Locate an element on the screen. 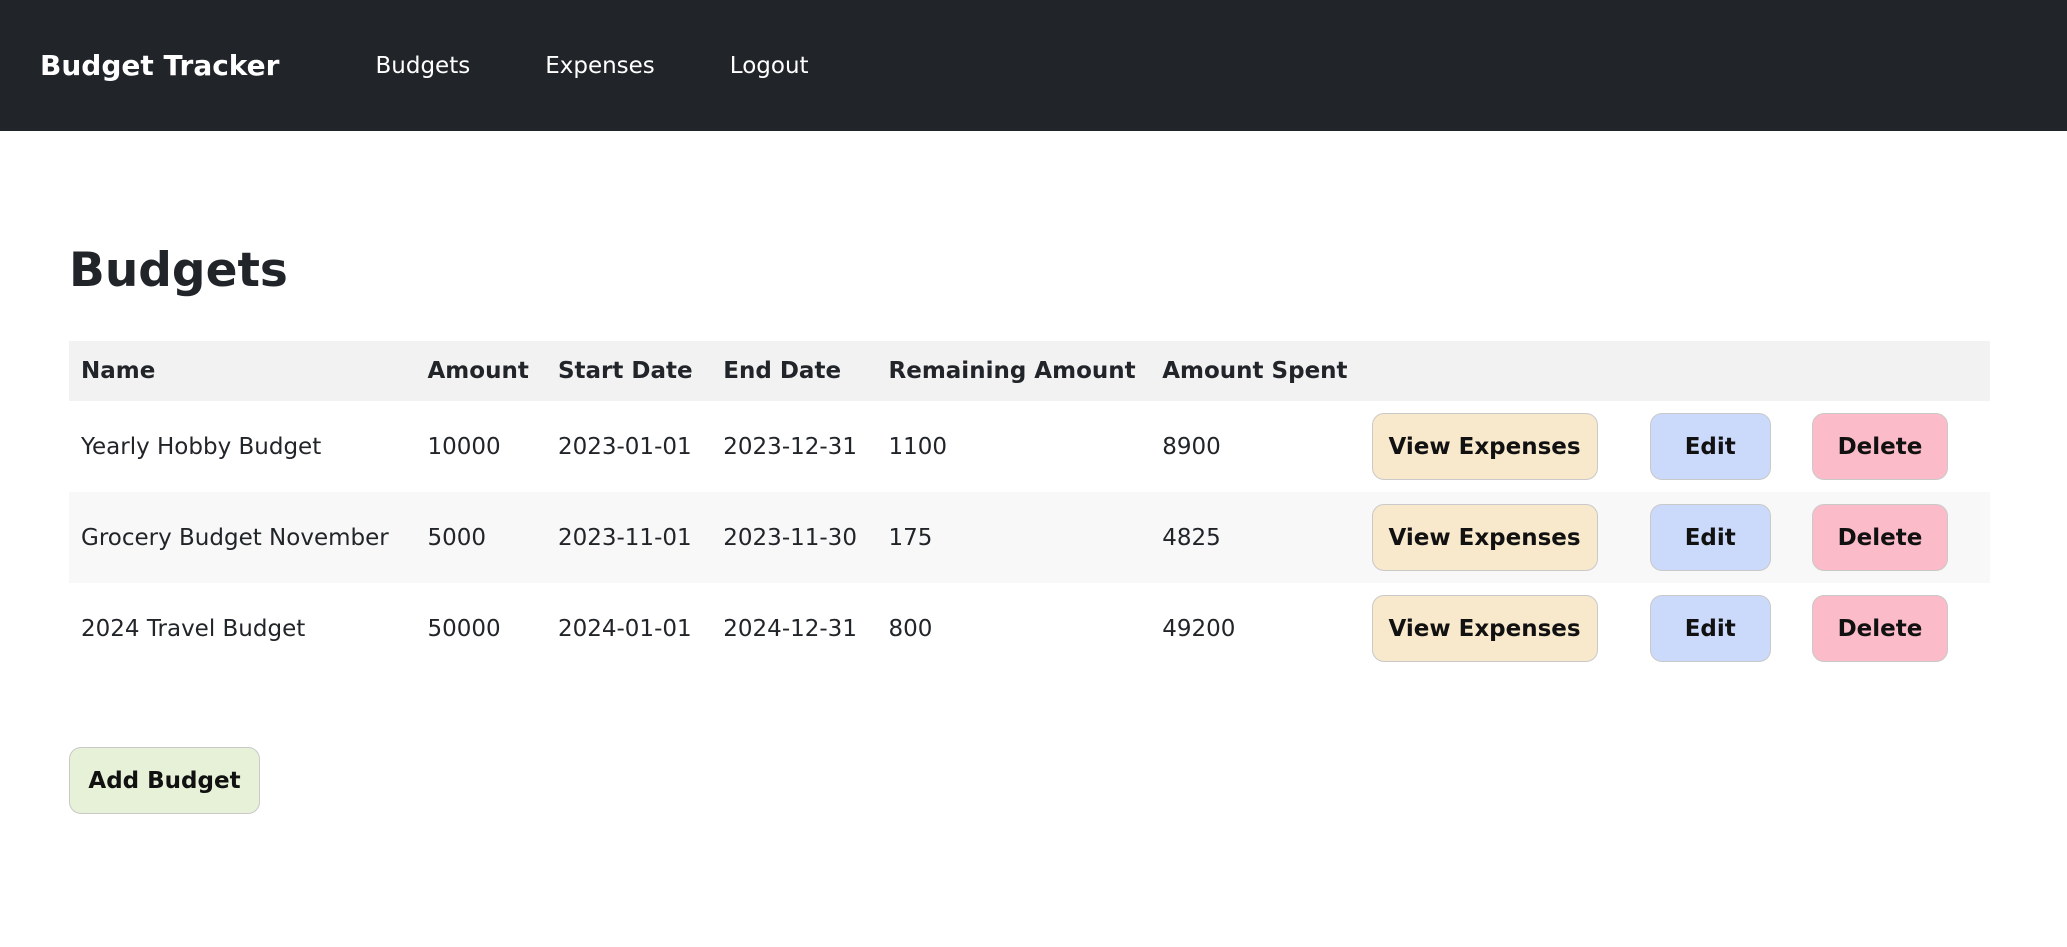  column-header-delete is located at coordinates (1895, 371).